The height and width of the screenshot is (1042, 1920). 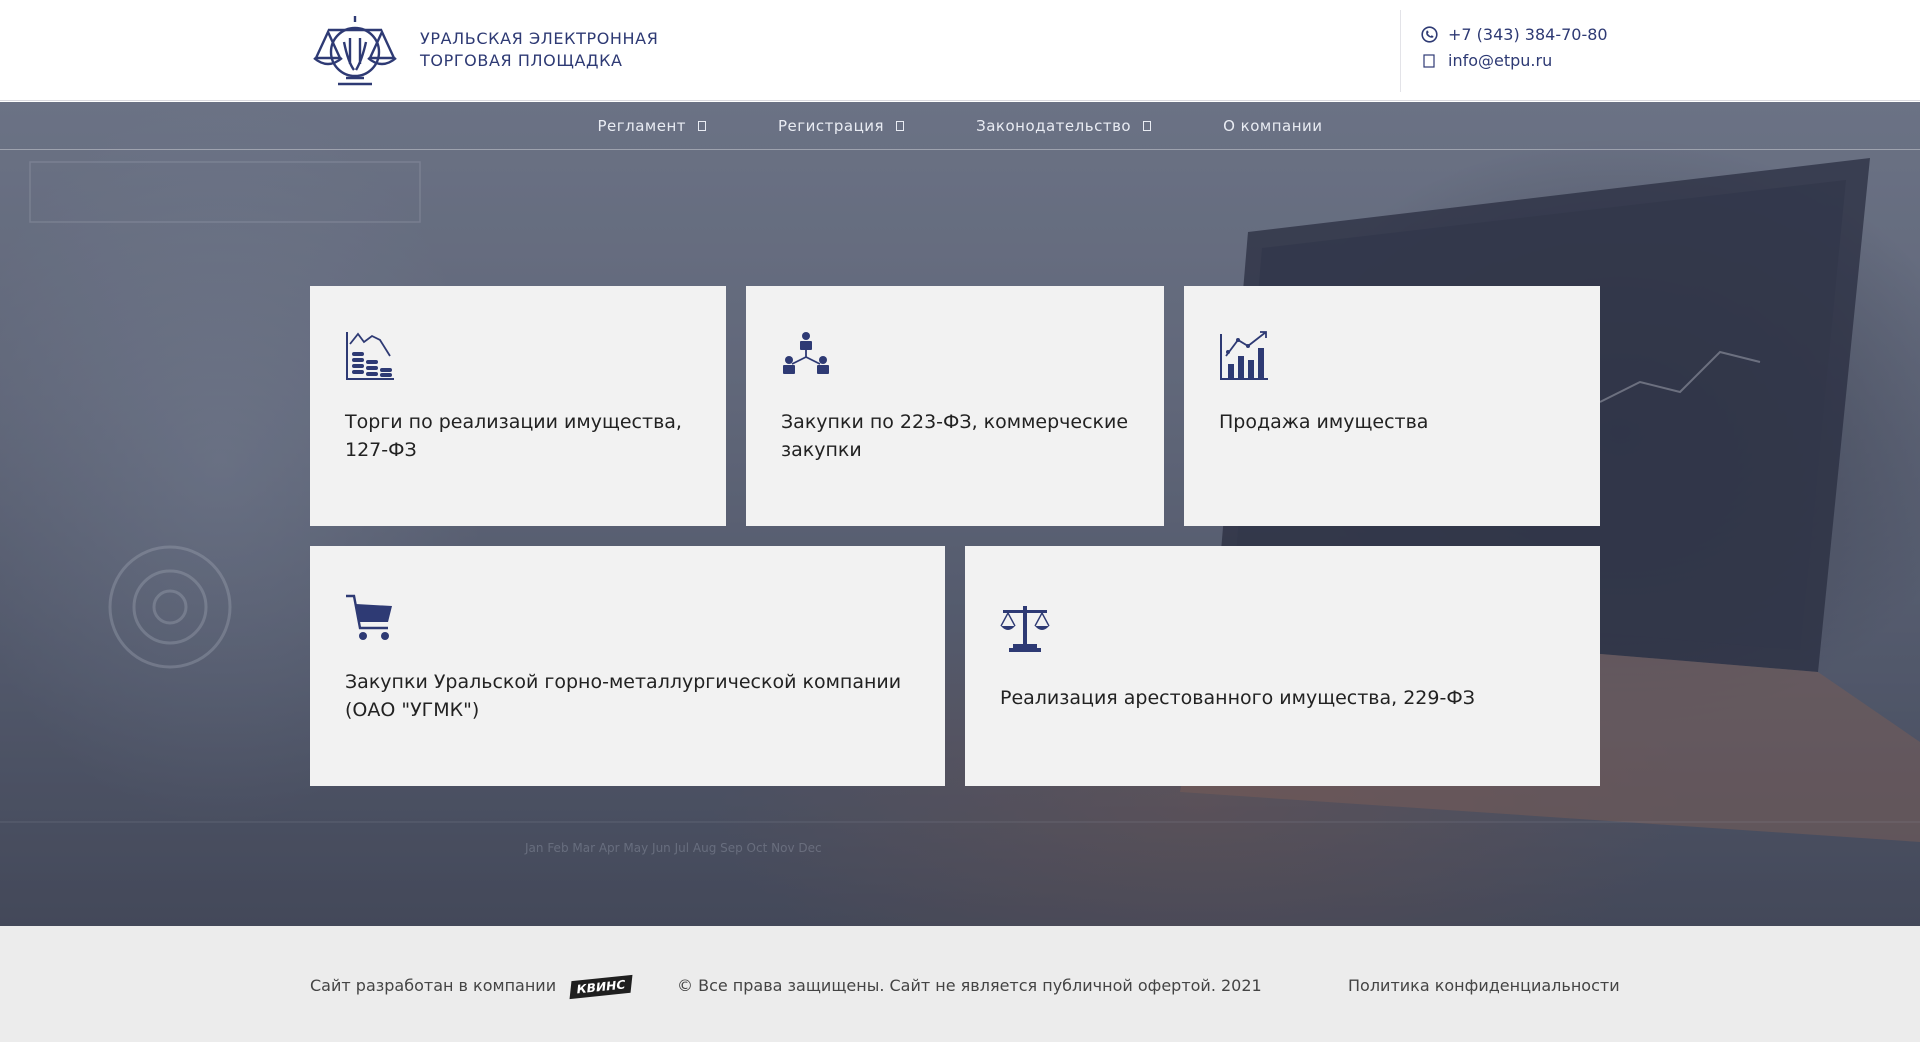 I want to click on card-bankruptcy-auctions: Торги по реализации имущества, 127-ФЗ, so click(x=518, y=406).